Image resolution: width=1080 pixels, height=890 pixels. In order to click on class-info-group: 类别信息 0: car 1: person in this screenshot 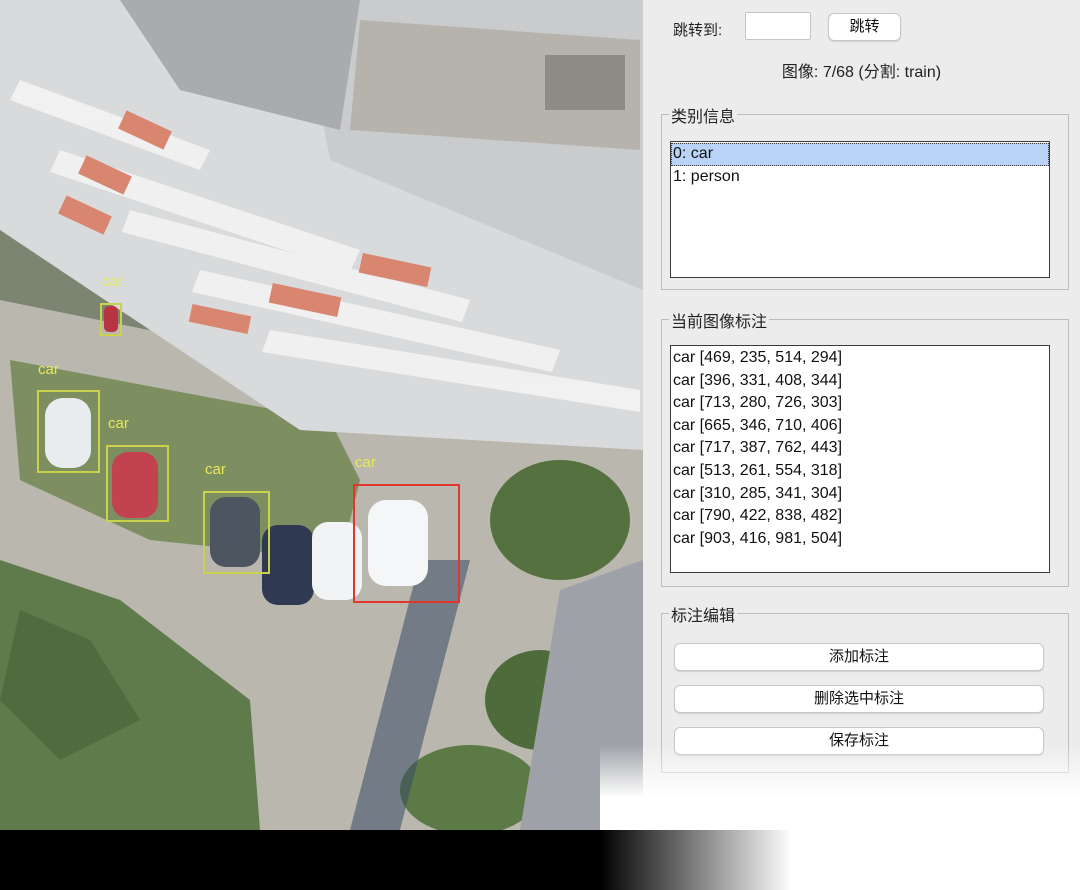, I will do `click(865, 196)`.